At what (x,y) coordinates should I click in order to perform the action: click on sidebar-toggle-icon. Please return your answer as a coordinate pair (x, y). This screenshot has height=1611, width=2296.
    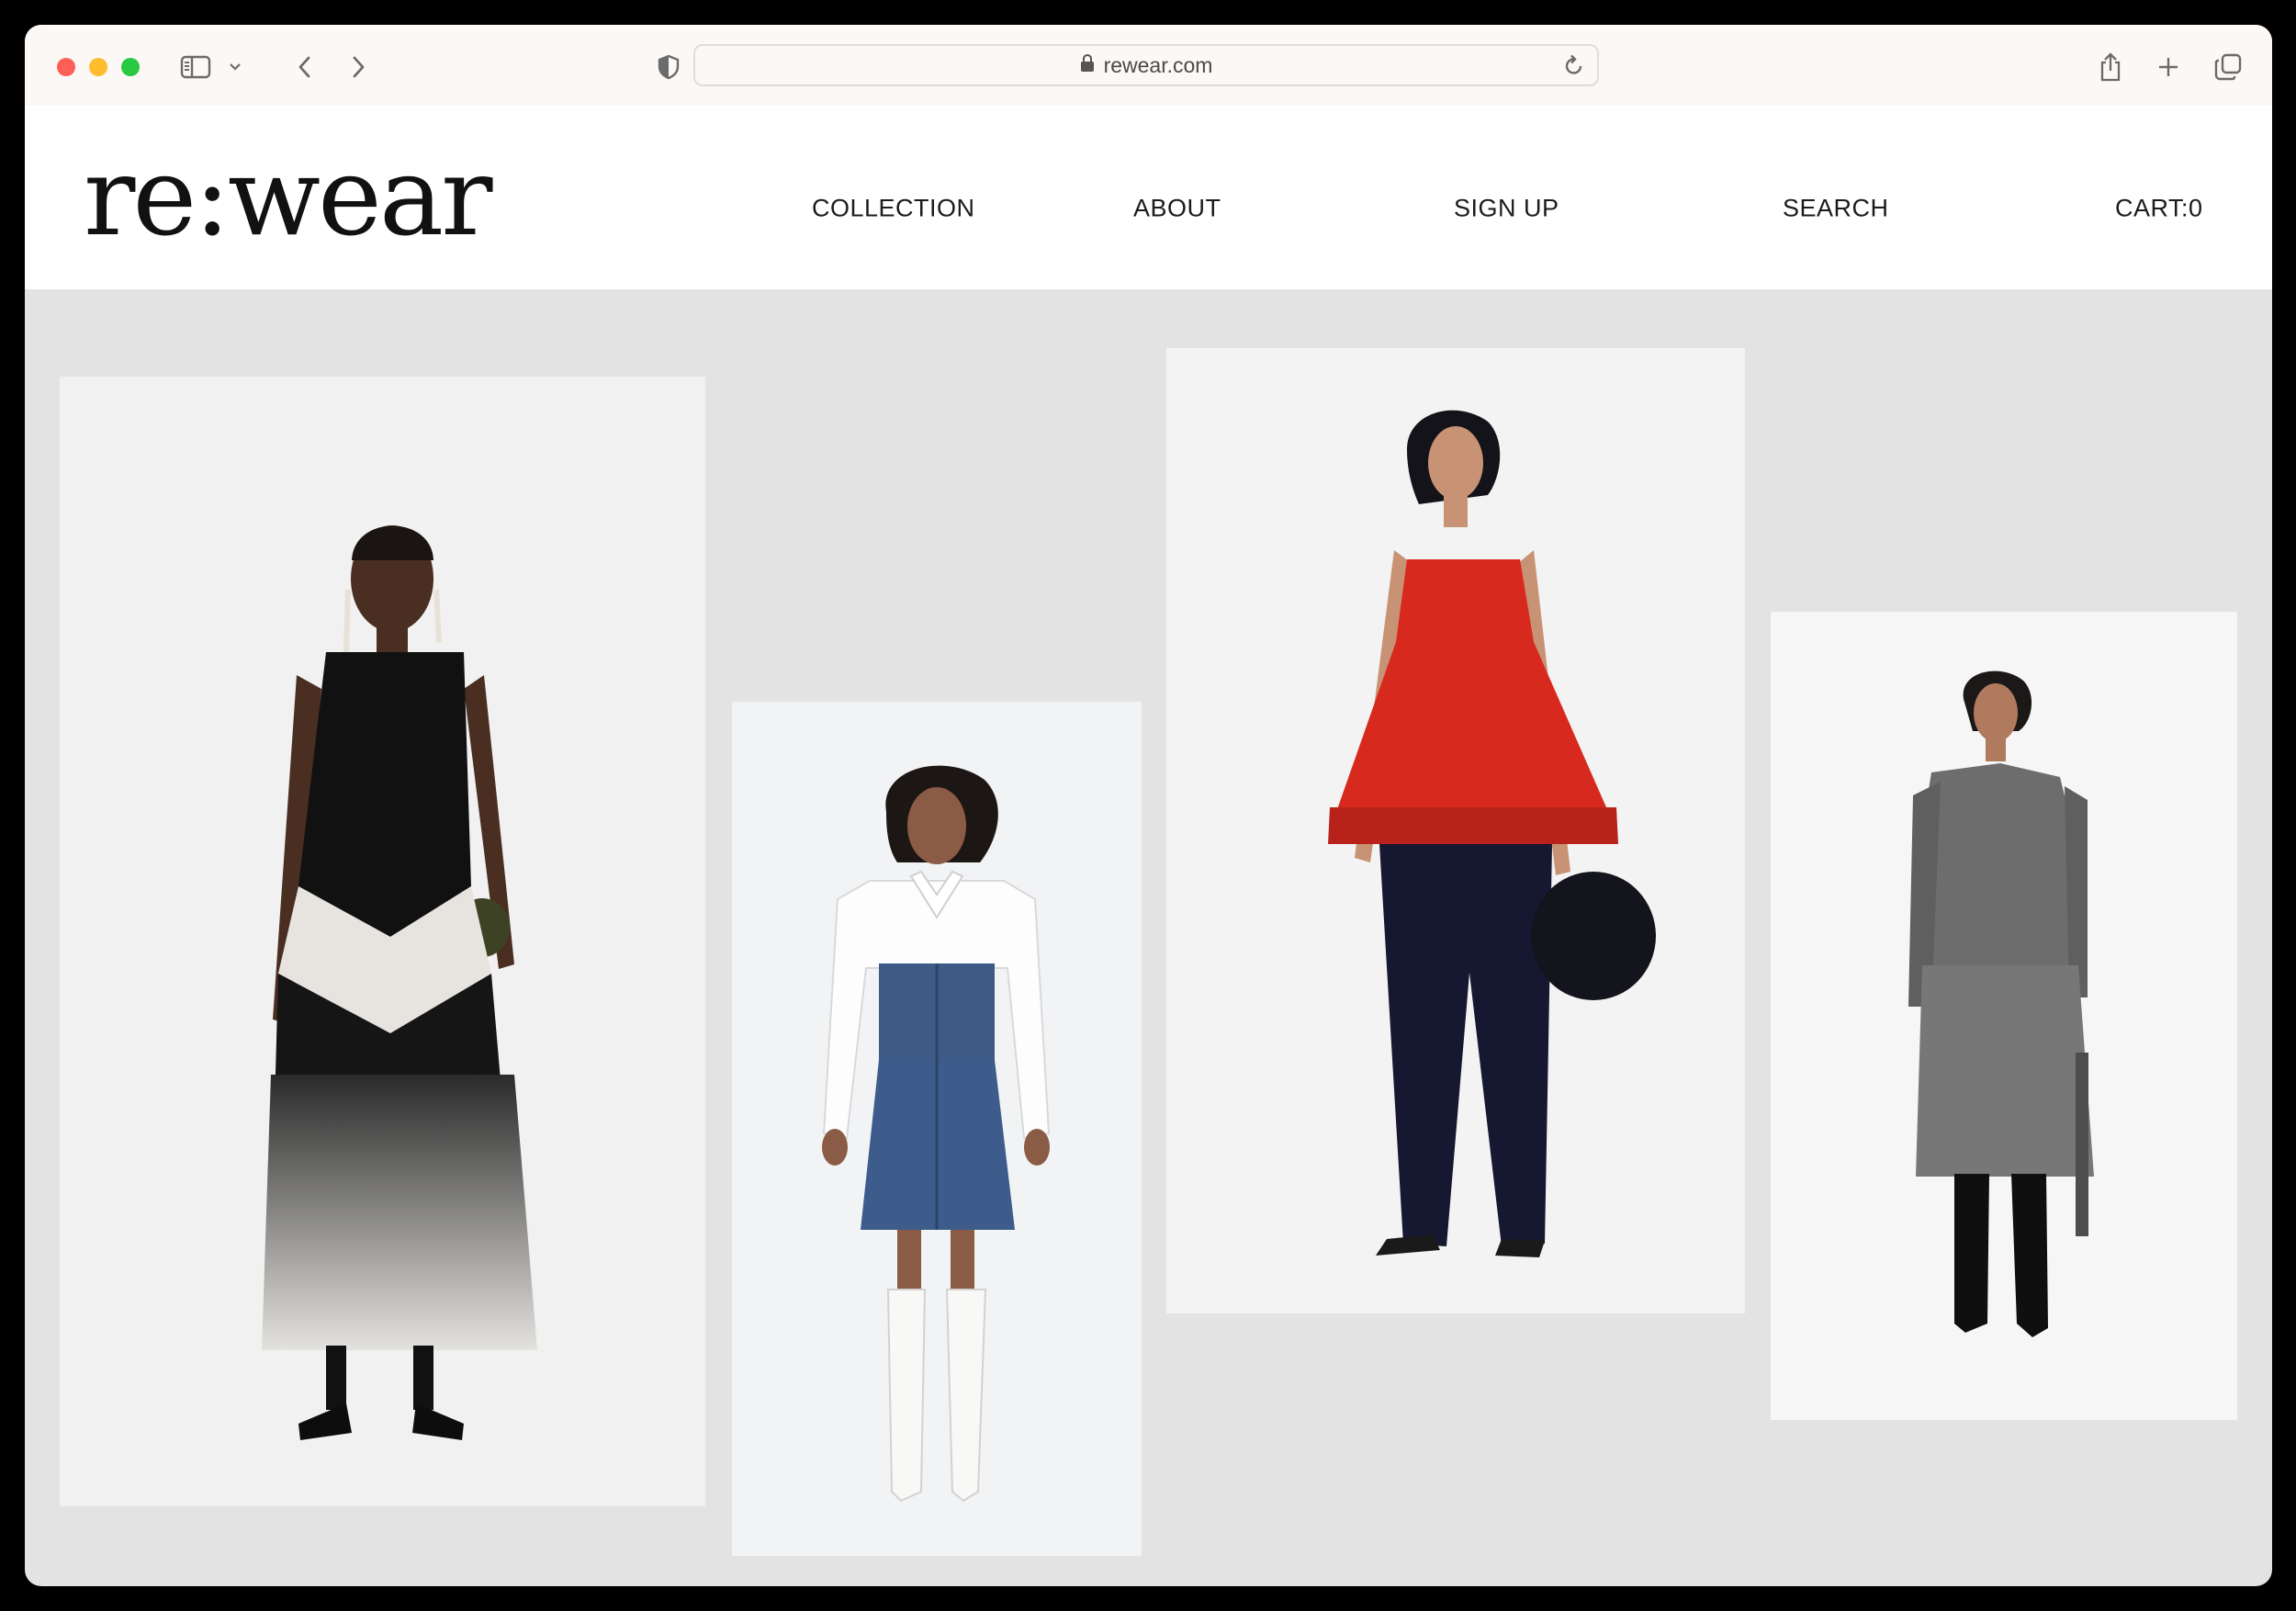
    Looking at the image, I should click on (195, 67).